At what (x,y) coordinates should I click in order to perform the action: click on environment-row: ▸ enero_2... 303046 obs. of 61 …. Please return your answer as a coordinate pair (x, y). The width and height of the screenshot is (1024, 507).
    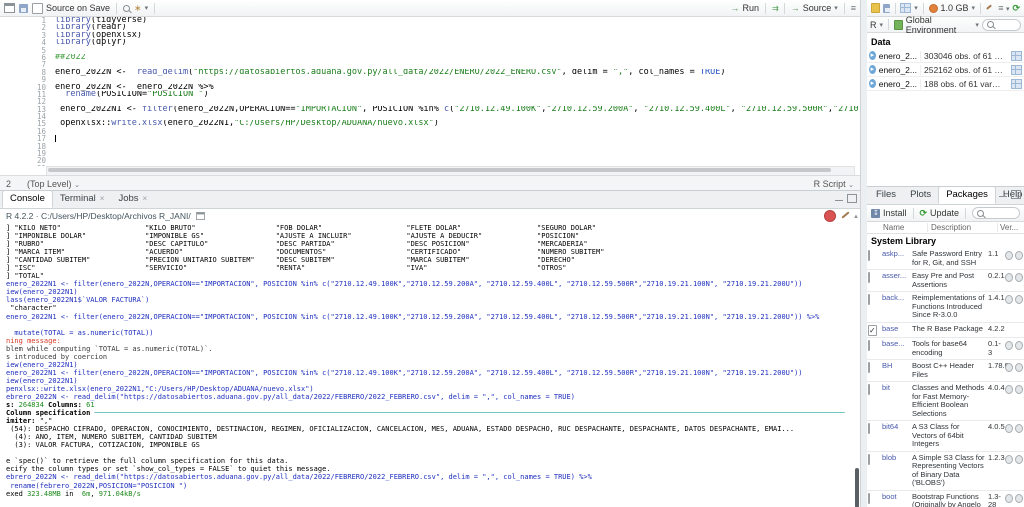
    Looking at the image, I should click on (945, 56).